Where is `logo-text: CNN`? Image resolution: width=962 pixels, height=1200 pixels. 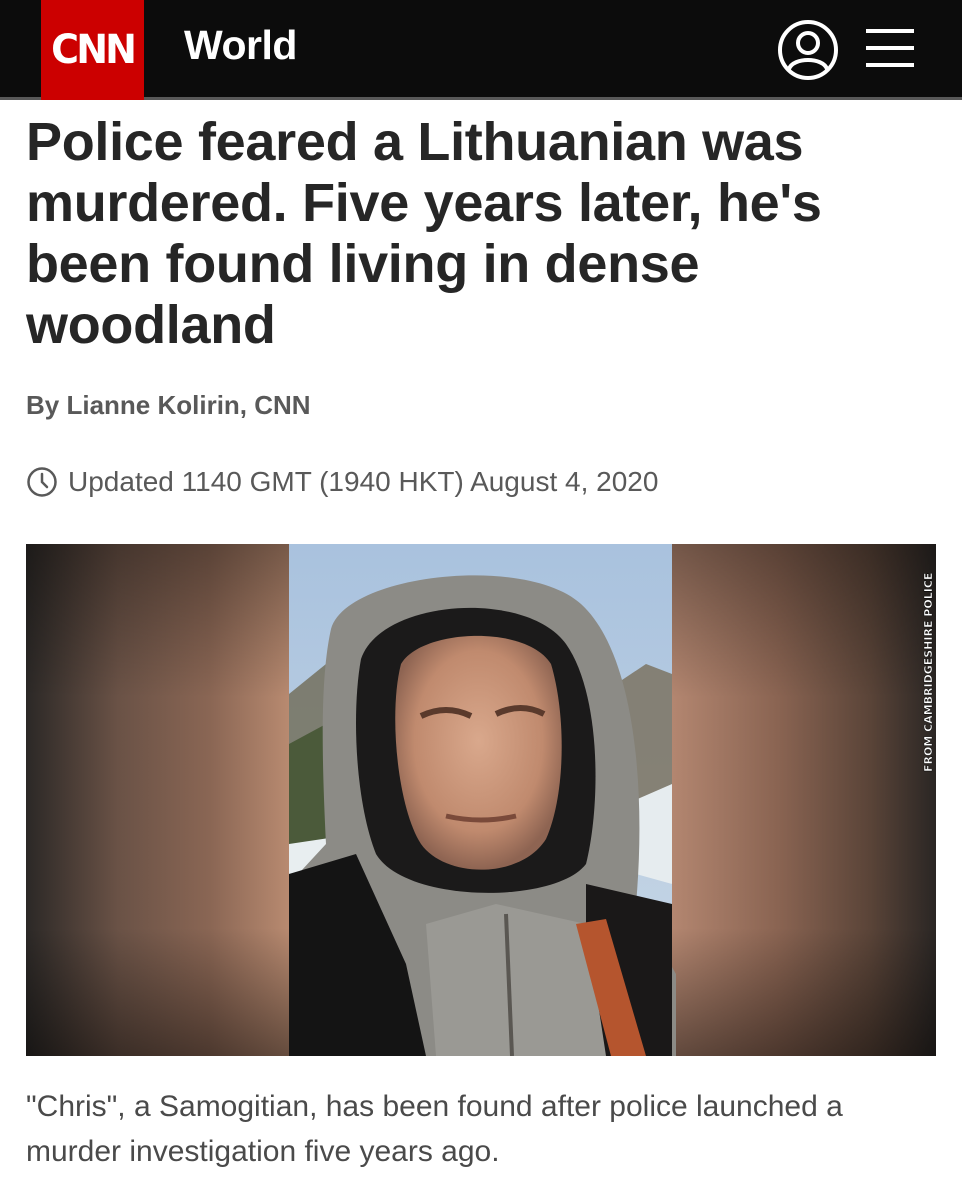
logo-text: CNN is located at coordinates (94, 50).